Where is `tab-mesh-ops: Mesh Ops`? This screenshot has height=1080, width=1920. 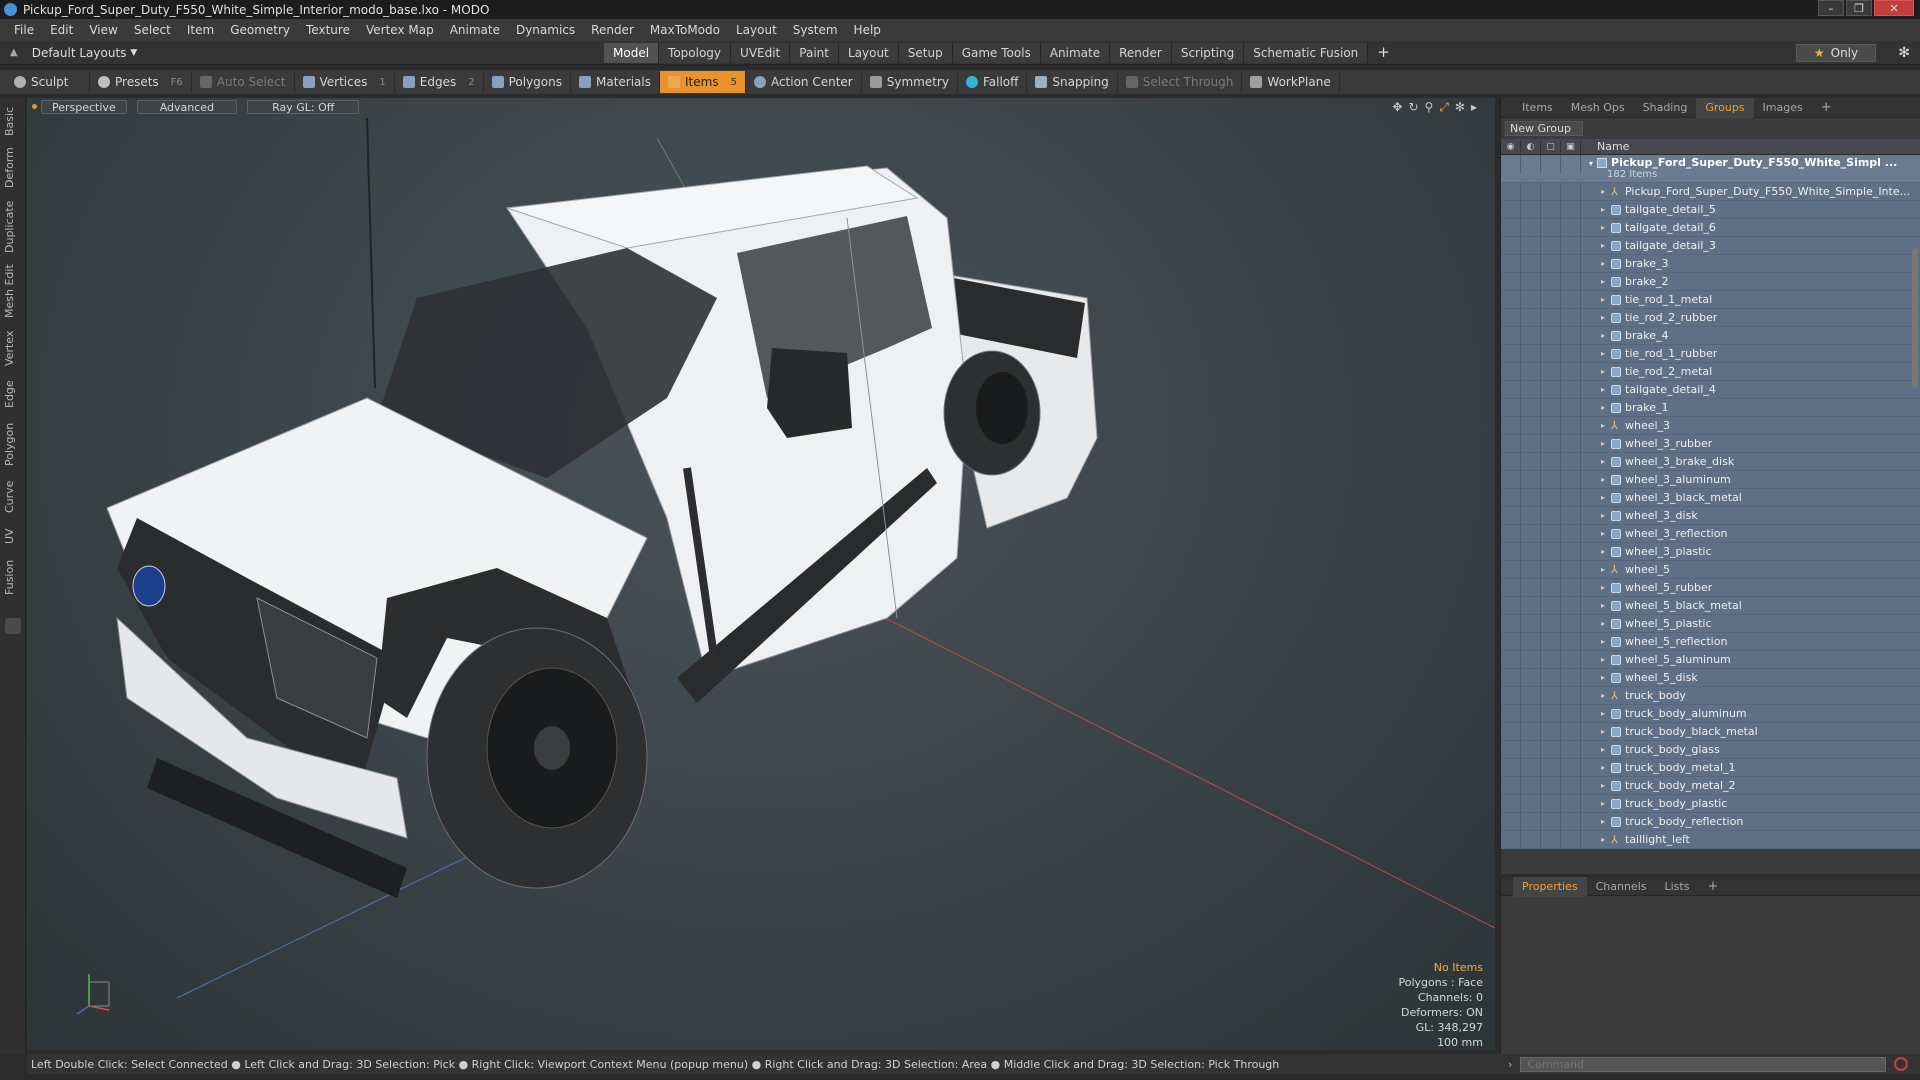
tab-mesh-ops: Mesh Ops is located at coordinates (1598, 108).